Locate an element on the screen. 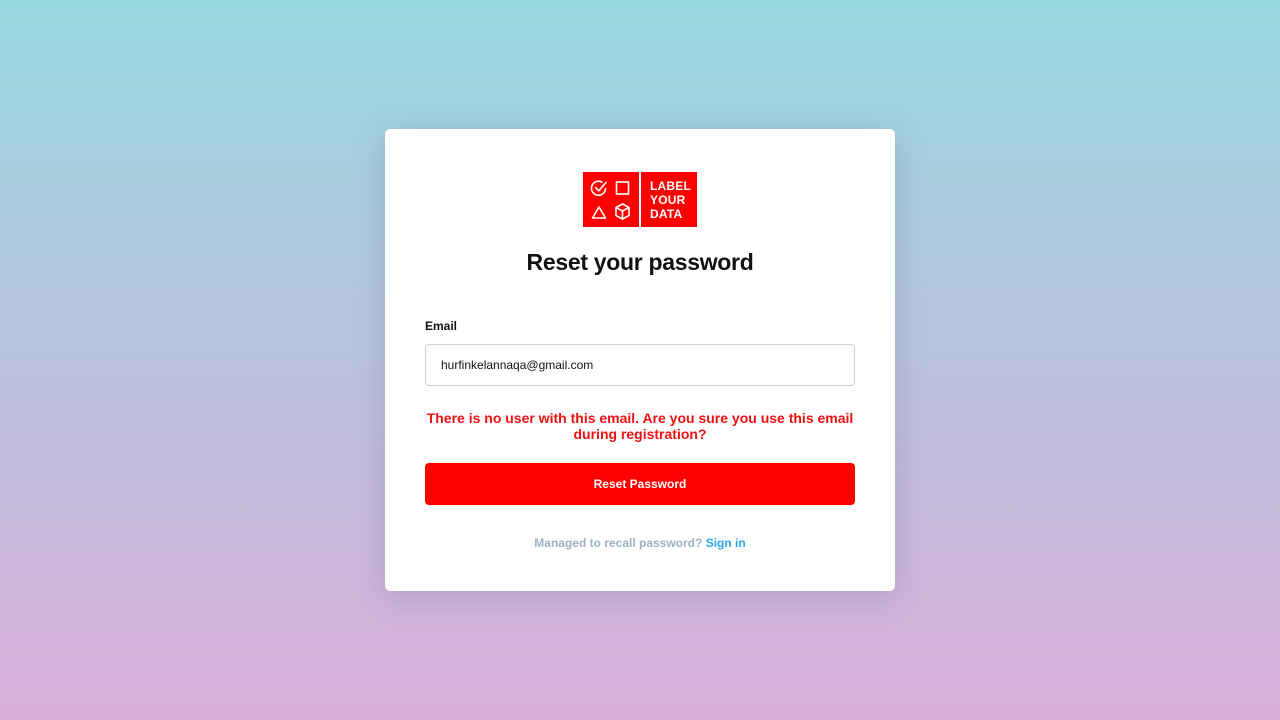 This screenshot has width=1280, height=720. triangle-icon is located at coordinates (599, 212).